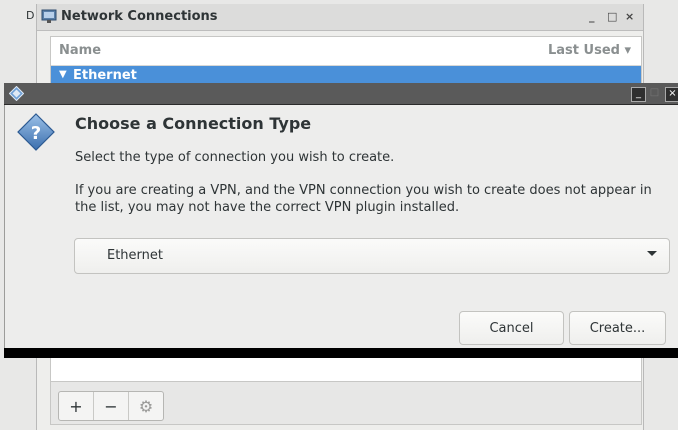 This screenshot has width=678, height=430. Describe the element at coordinates (638, 94) in the screenshot. I see `dialog-minimize-button: _` at that location.